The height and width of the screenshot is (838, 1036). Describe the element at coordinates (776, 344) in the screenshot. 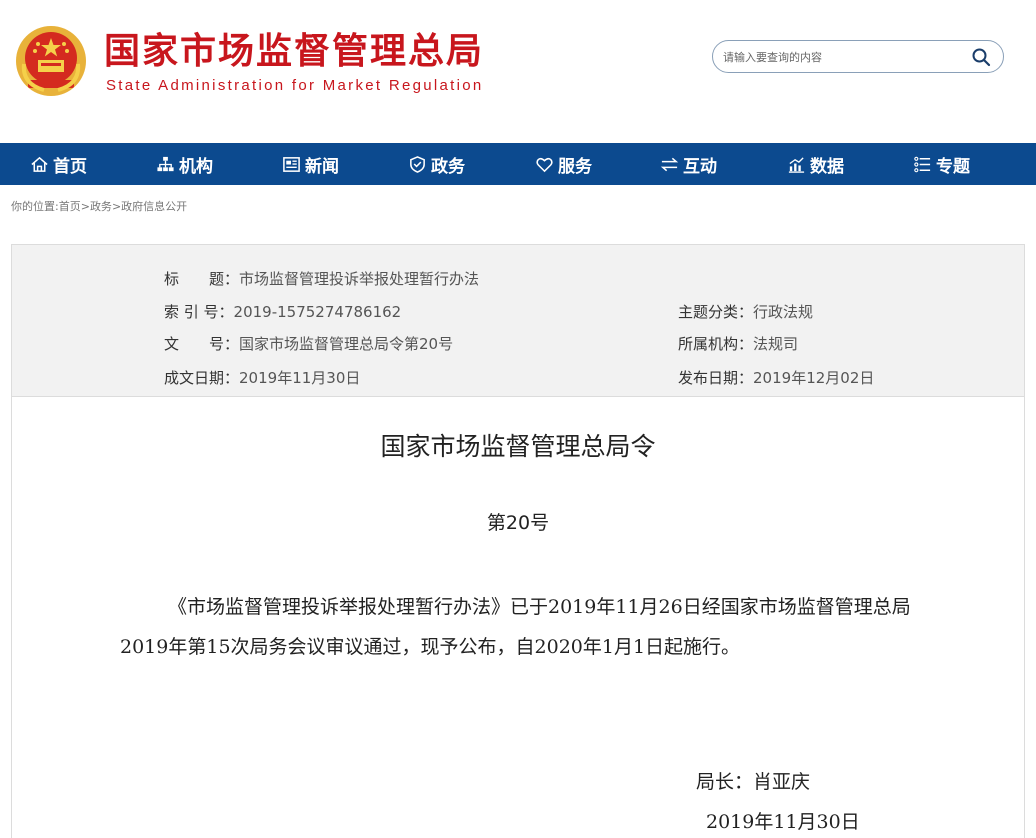

I see `meta-org-value: 法规司` at that location.